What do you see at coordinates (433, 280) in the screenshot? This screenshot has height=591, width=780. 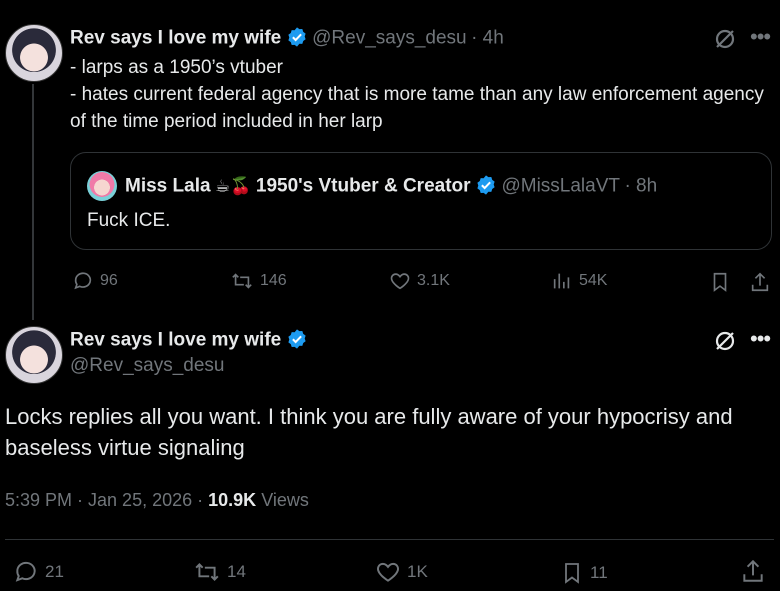 I see `like-count: 3.1K` at bounding box center [433, 280].